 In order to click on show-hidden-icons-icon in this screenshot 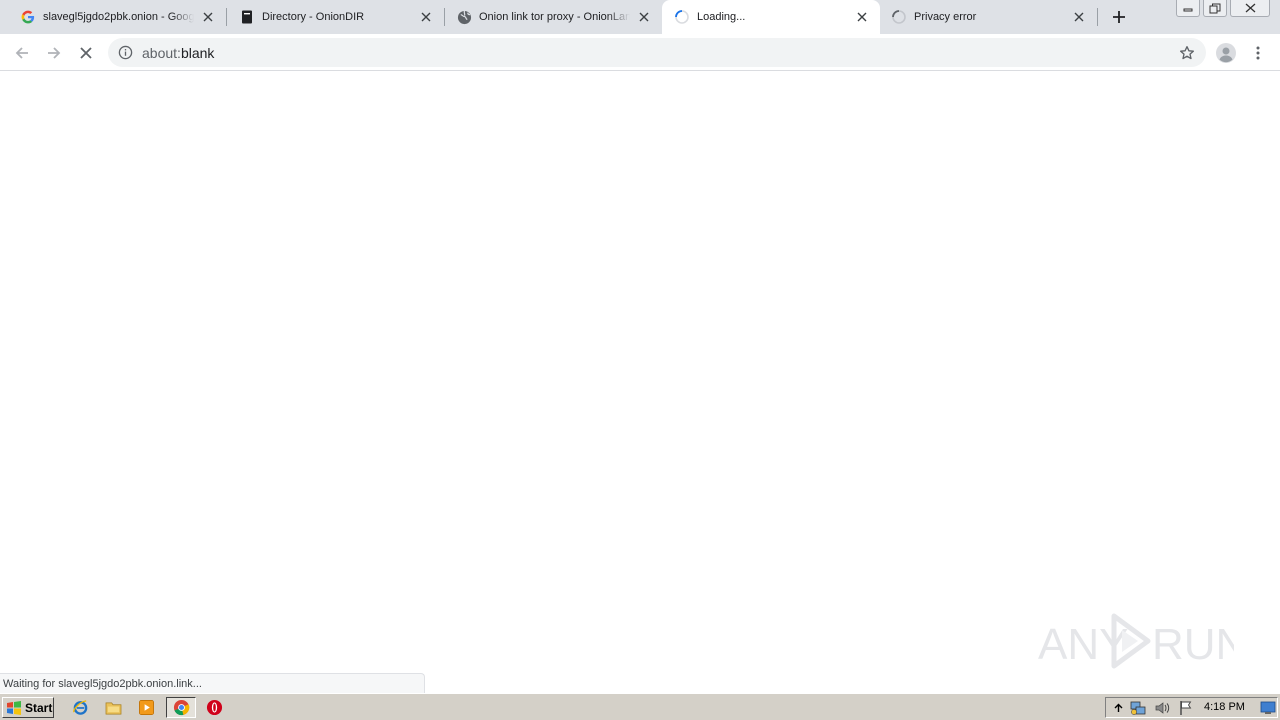, I will do `click(1118, 708)`.